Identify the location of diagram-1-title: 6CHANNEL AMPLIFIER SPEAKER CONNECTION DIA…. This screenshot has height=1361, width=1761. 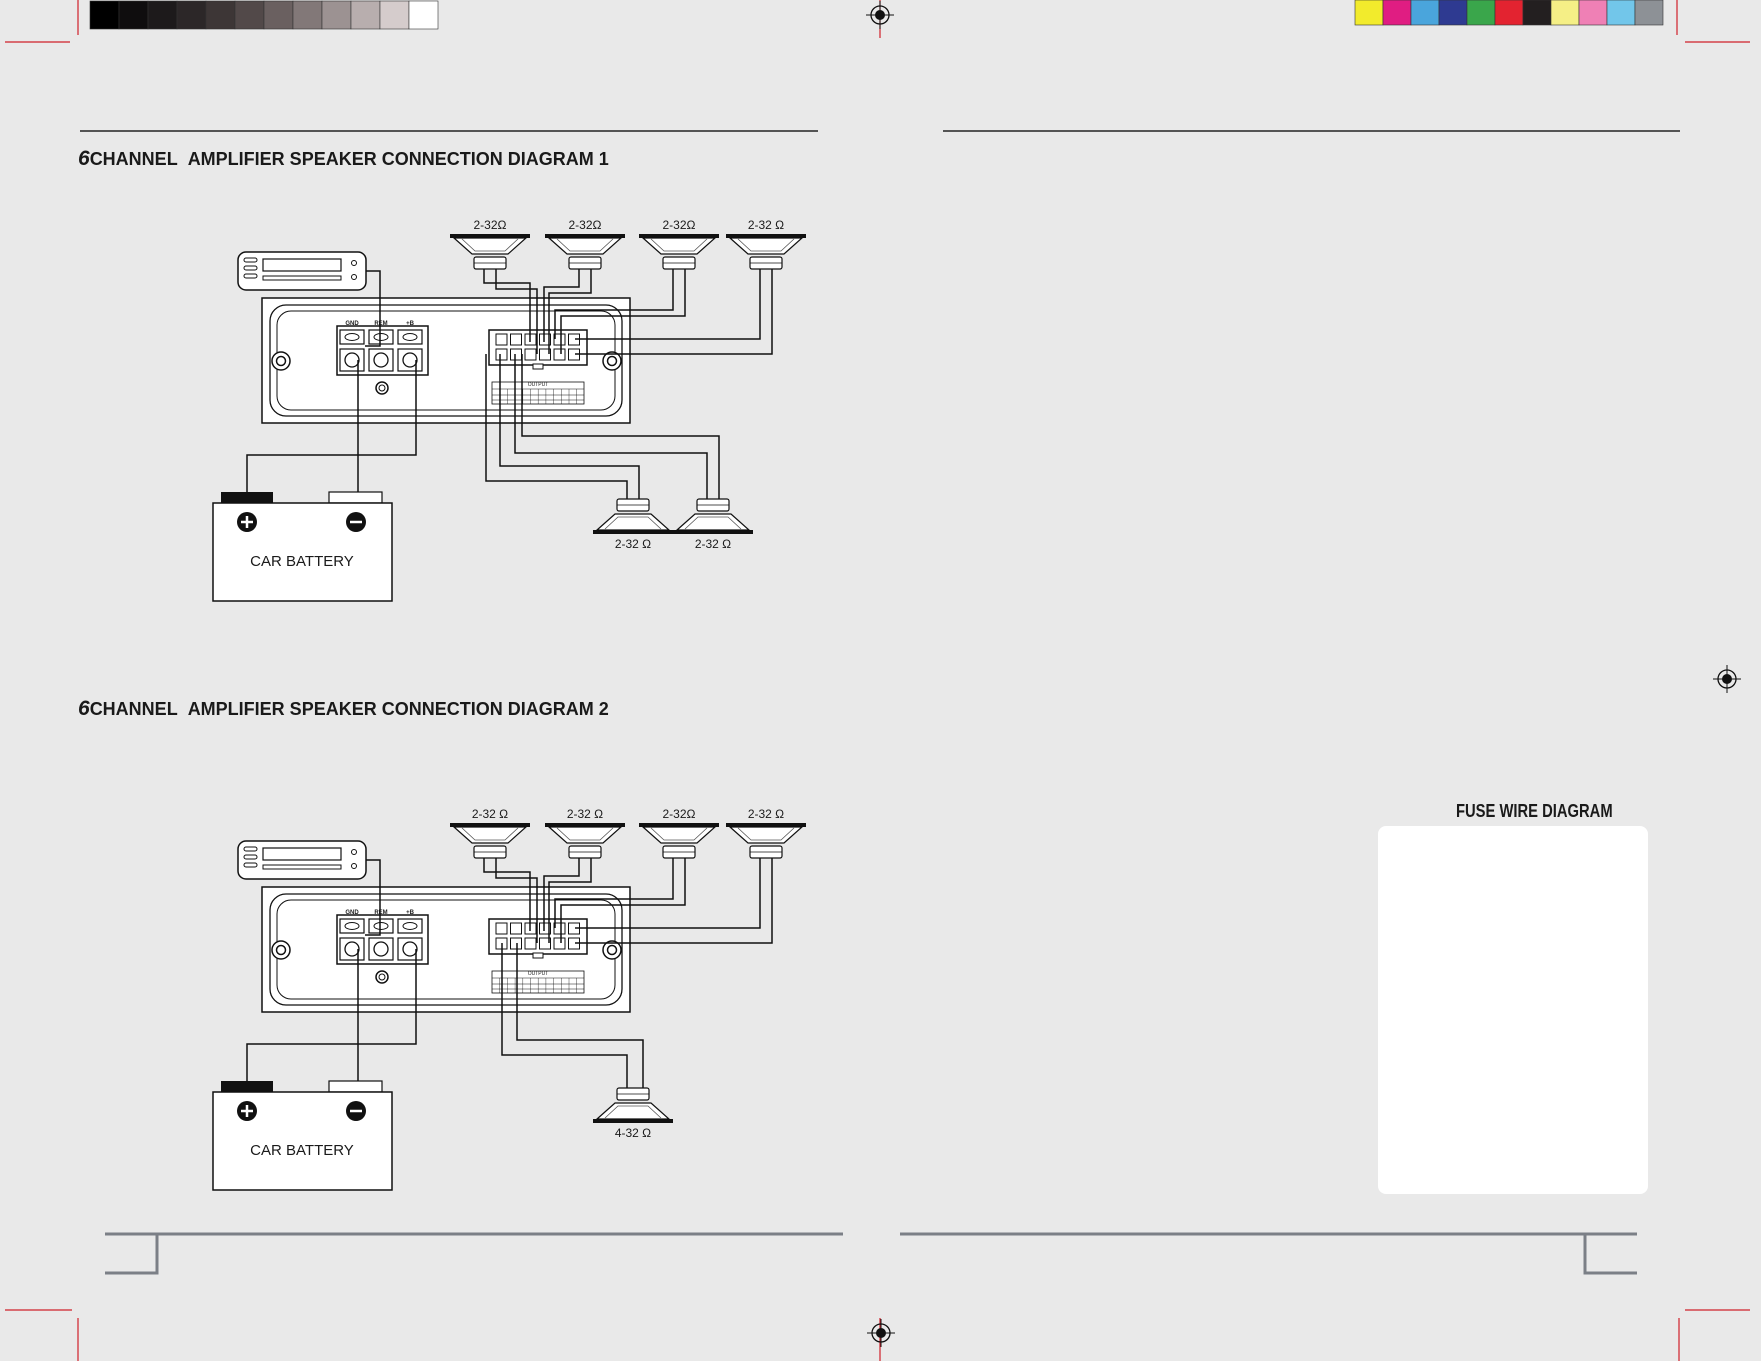
(343, 159).